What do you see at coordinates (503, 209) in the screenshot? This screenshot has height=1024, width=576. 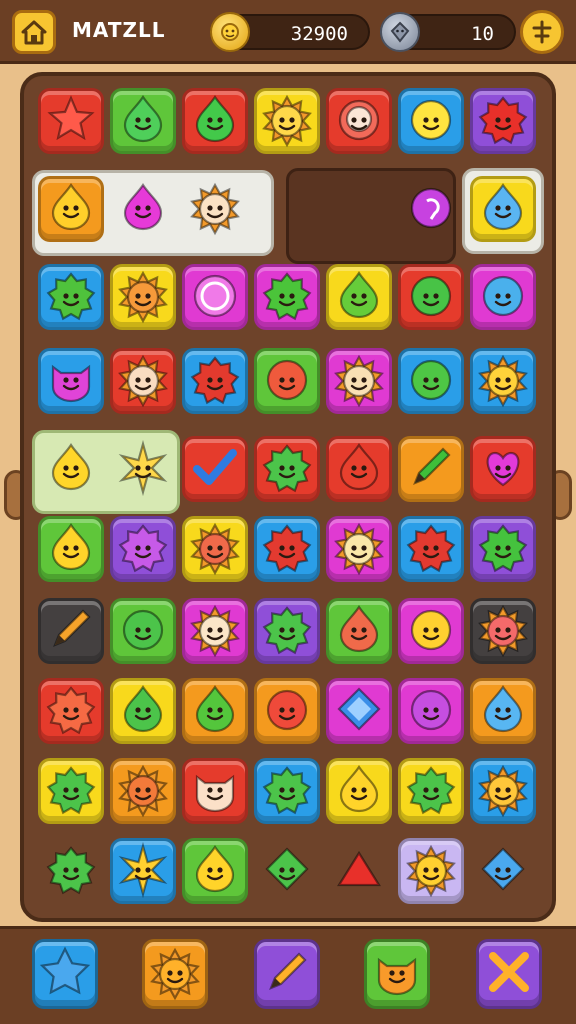 I see `tile-r1-c6` at bounding box center [503, 209].